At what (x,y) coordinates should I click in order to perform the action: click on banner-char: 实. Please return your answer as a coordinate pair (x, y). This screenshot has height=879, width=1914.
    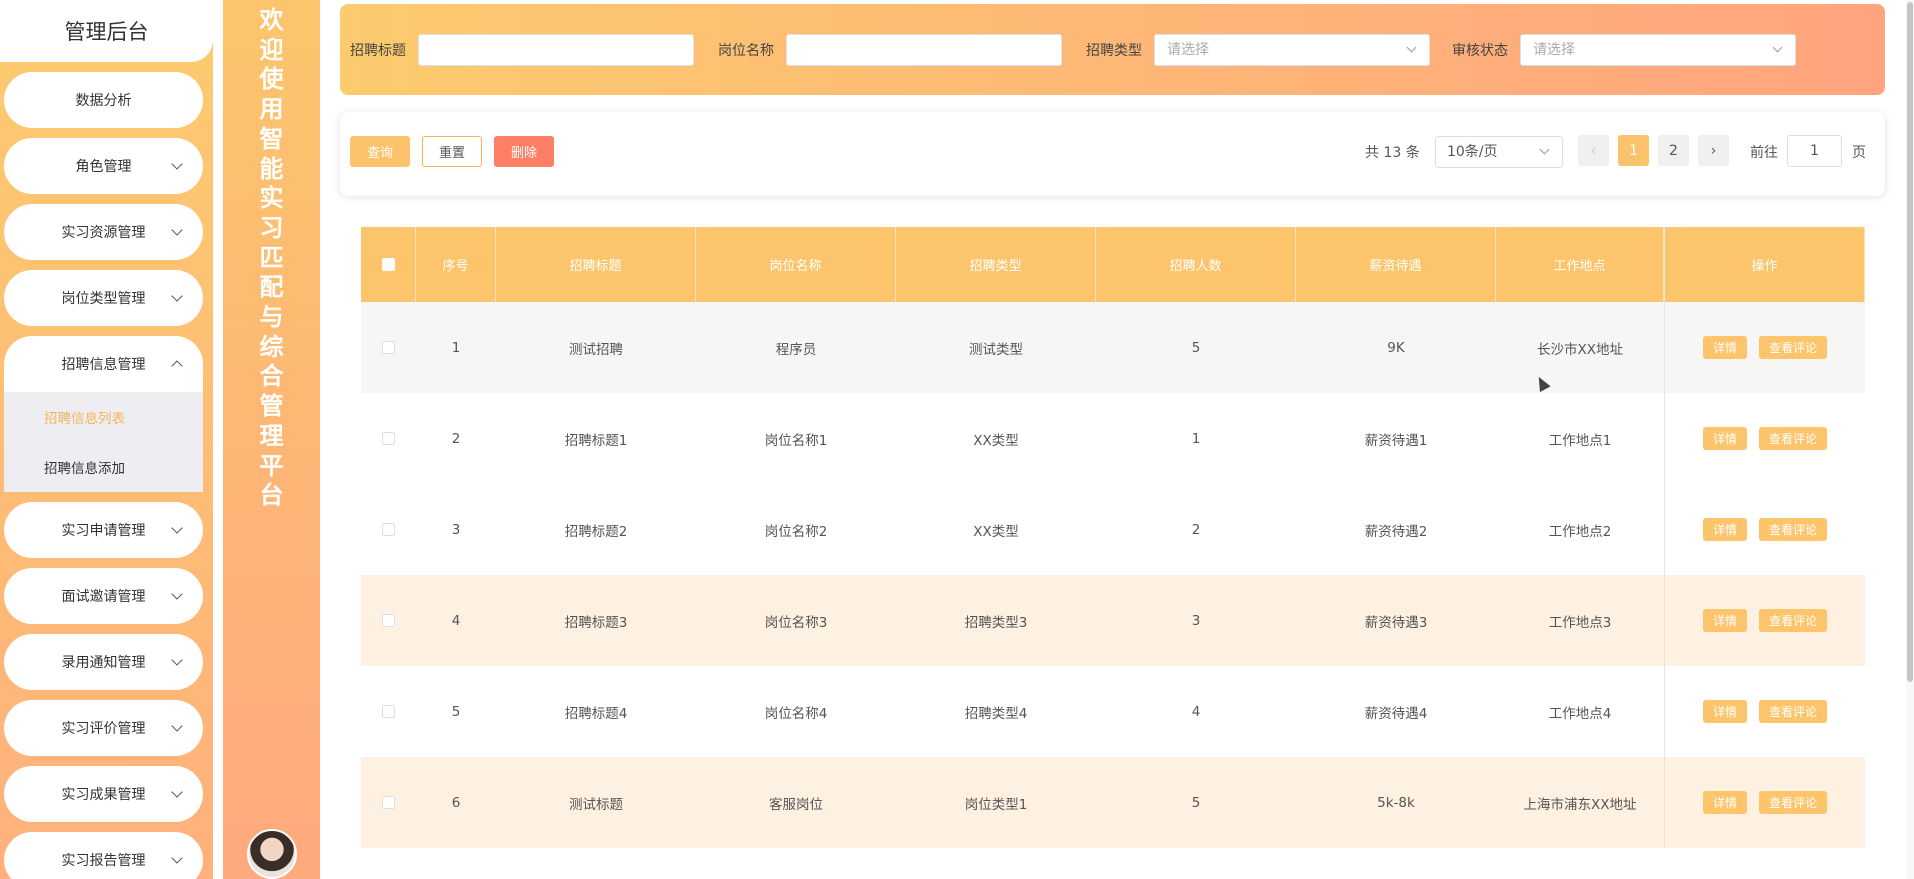
    Looking at the image, I should click on (271, 198).